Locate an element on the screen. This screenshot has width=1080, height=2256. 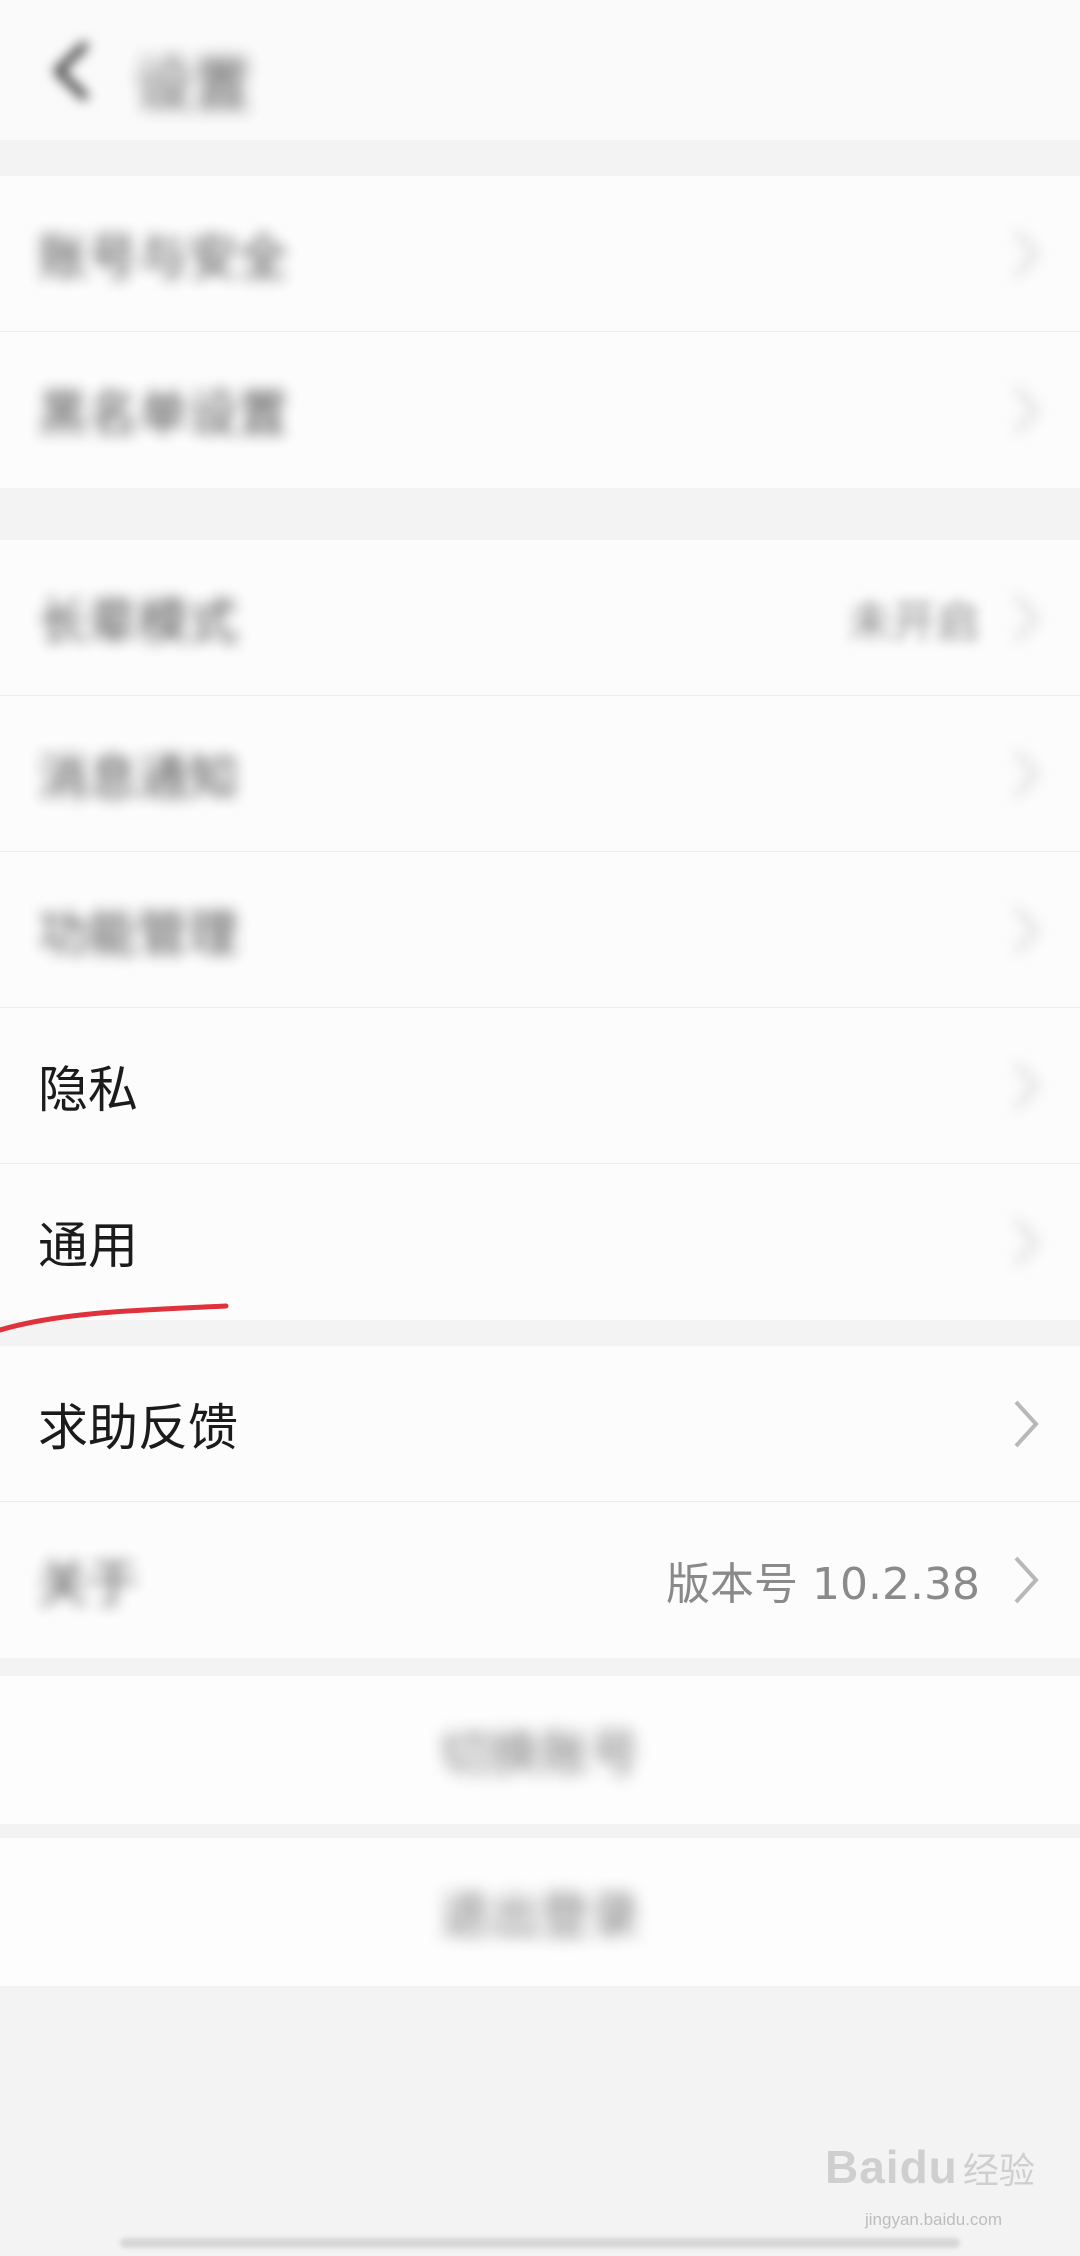
switch-account-label: 切换账号 is located at coordinates (540, 1754).